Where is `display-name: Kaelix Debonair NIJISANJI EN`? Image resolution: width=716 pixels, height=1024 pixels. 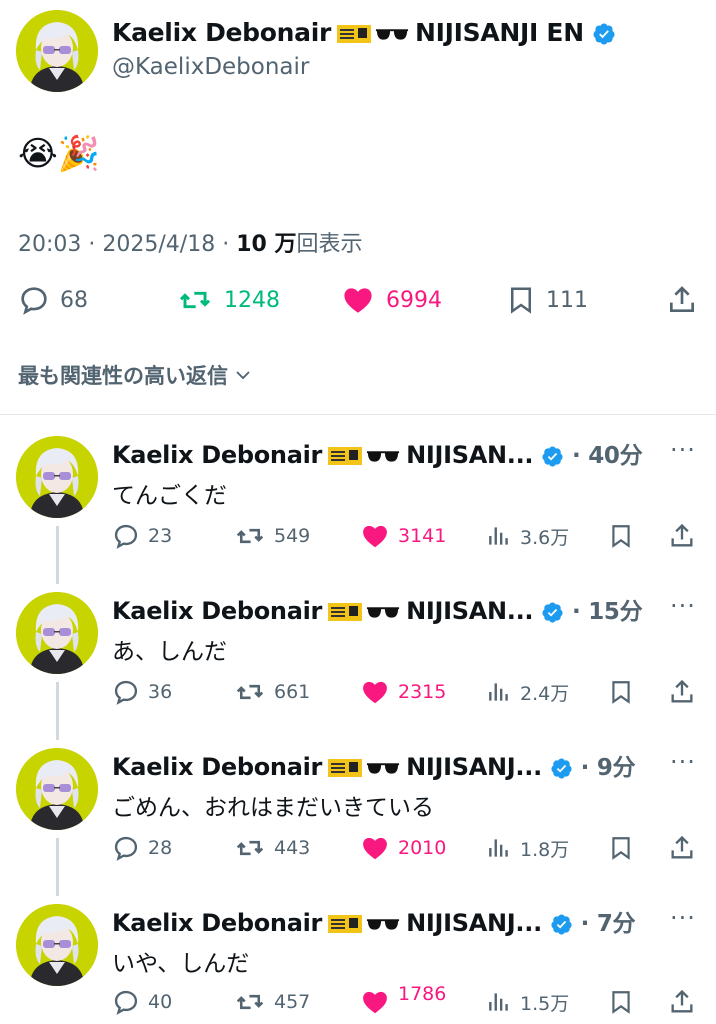 display-name: Kaelix Debonair NIJISANJI EN is located at coordinates (364, 32).